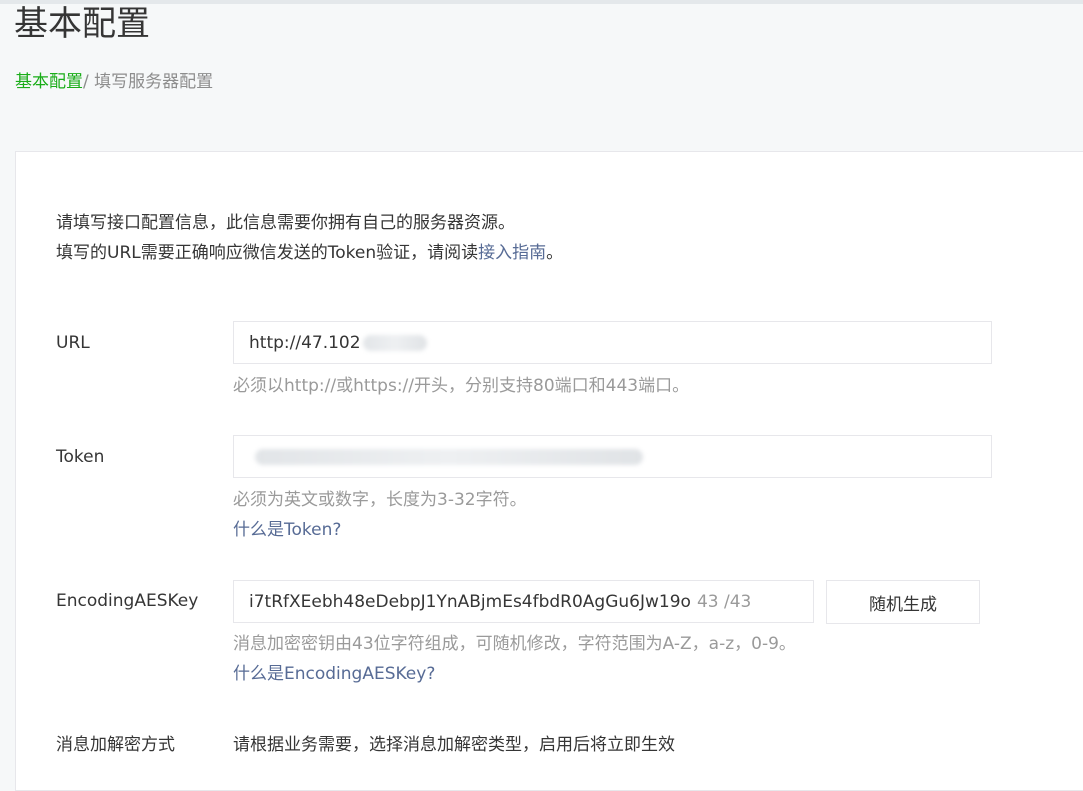 The width and height of the screenshot is (1083, 791). Describe the element at coordinates (287, 530) in the screenshot. I see `what-is-token-link: 什么是Token?` at that location.